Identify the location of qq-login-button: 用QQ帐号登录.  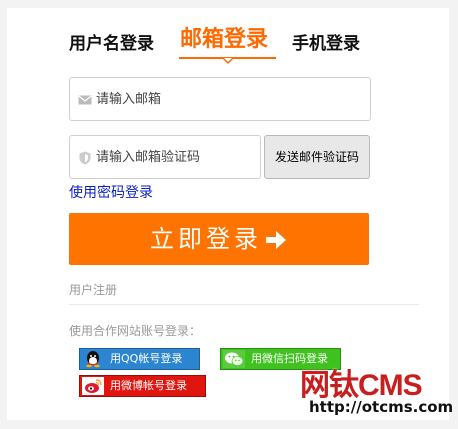
(139, 359).